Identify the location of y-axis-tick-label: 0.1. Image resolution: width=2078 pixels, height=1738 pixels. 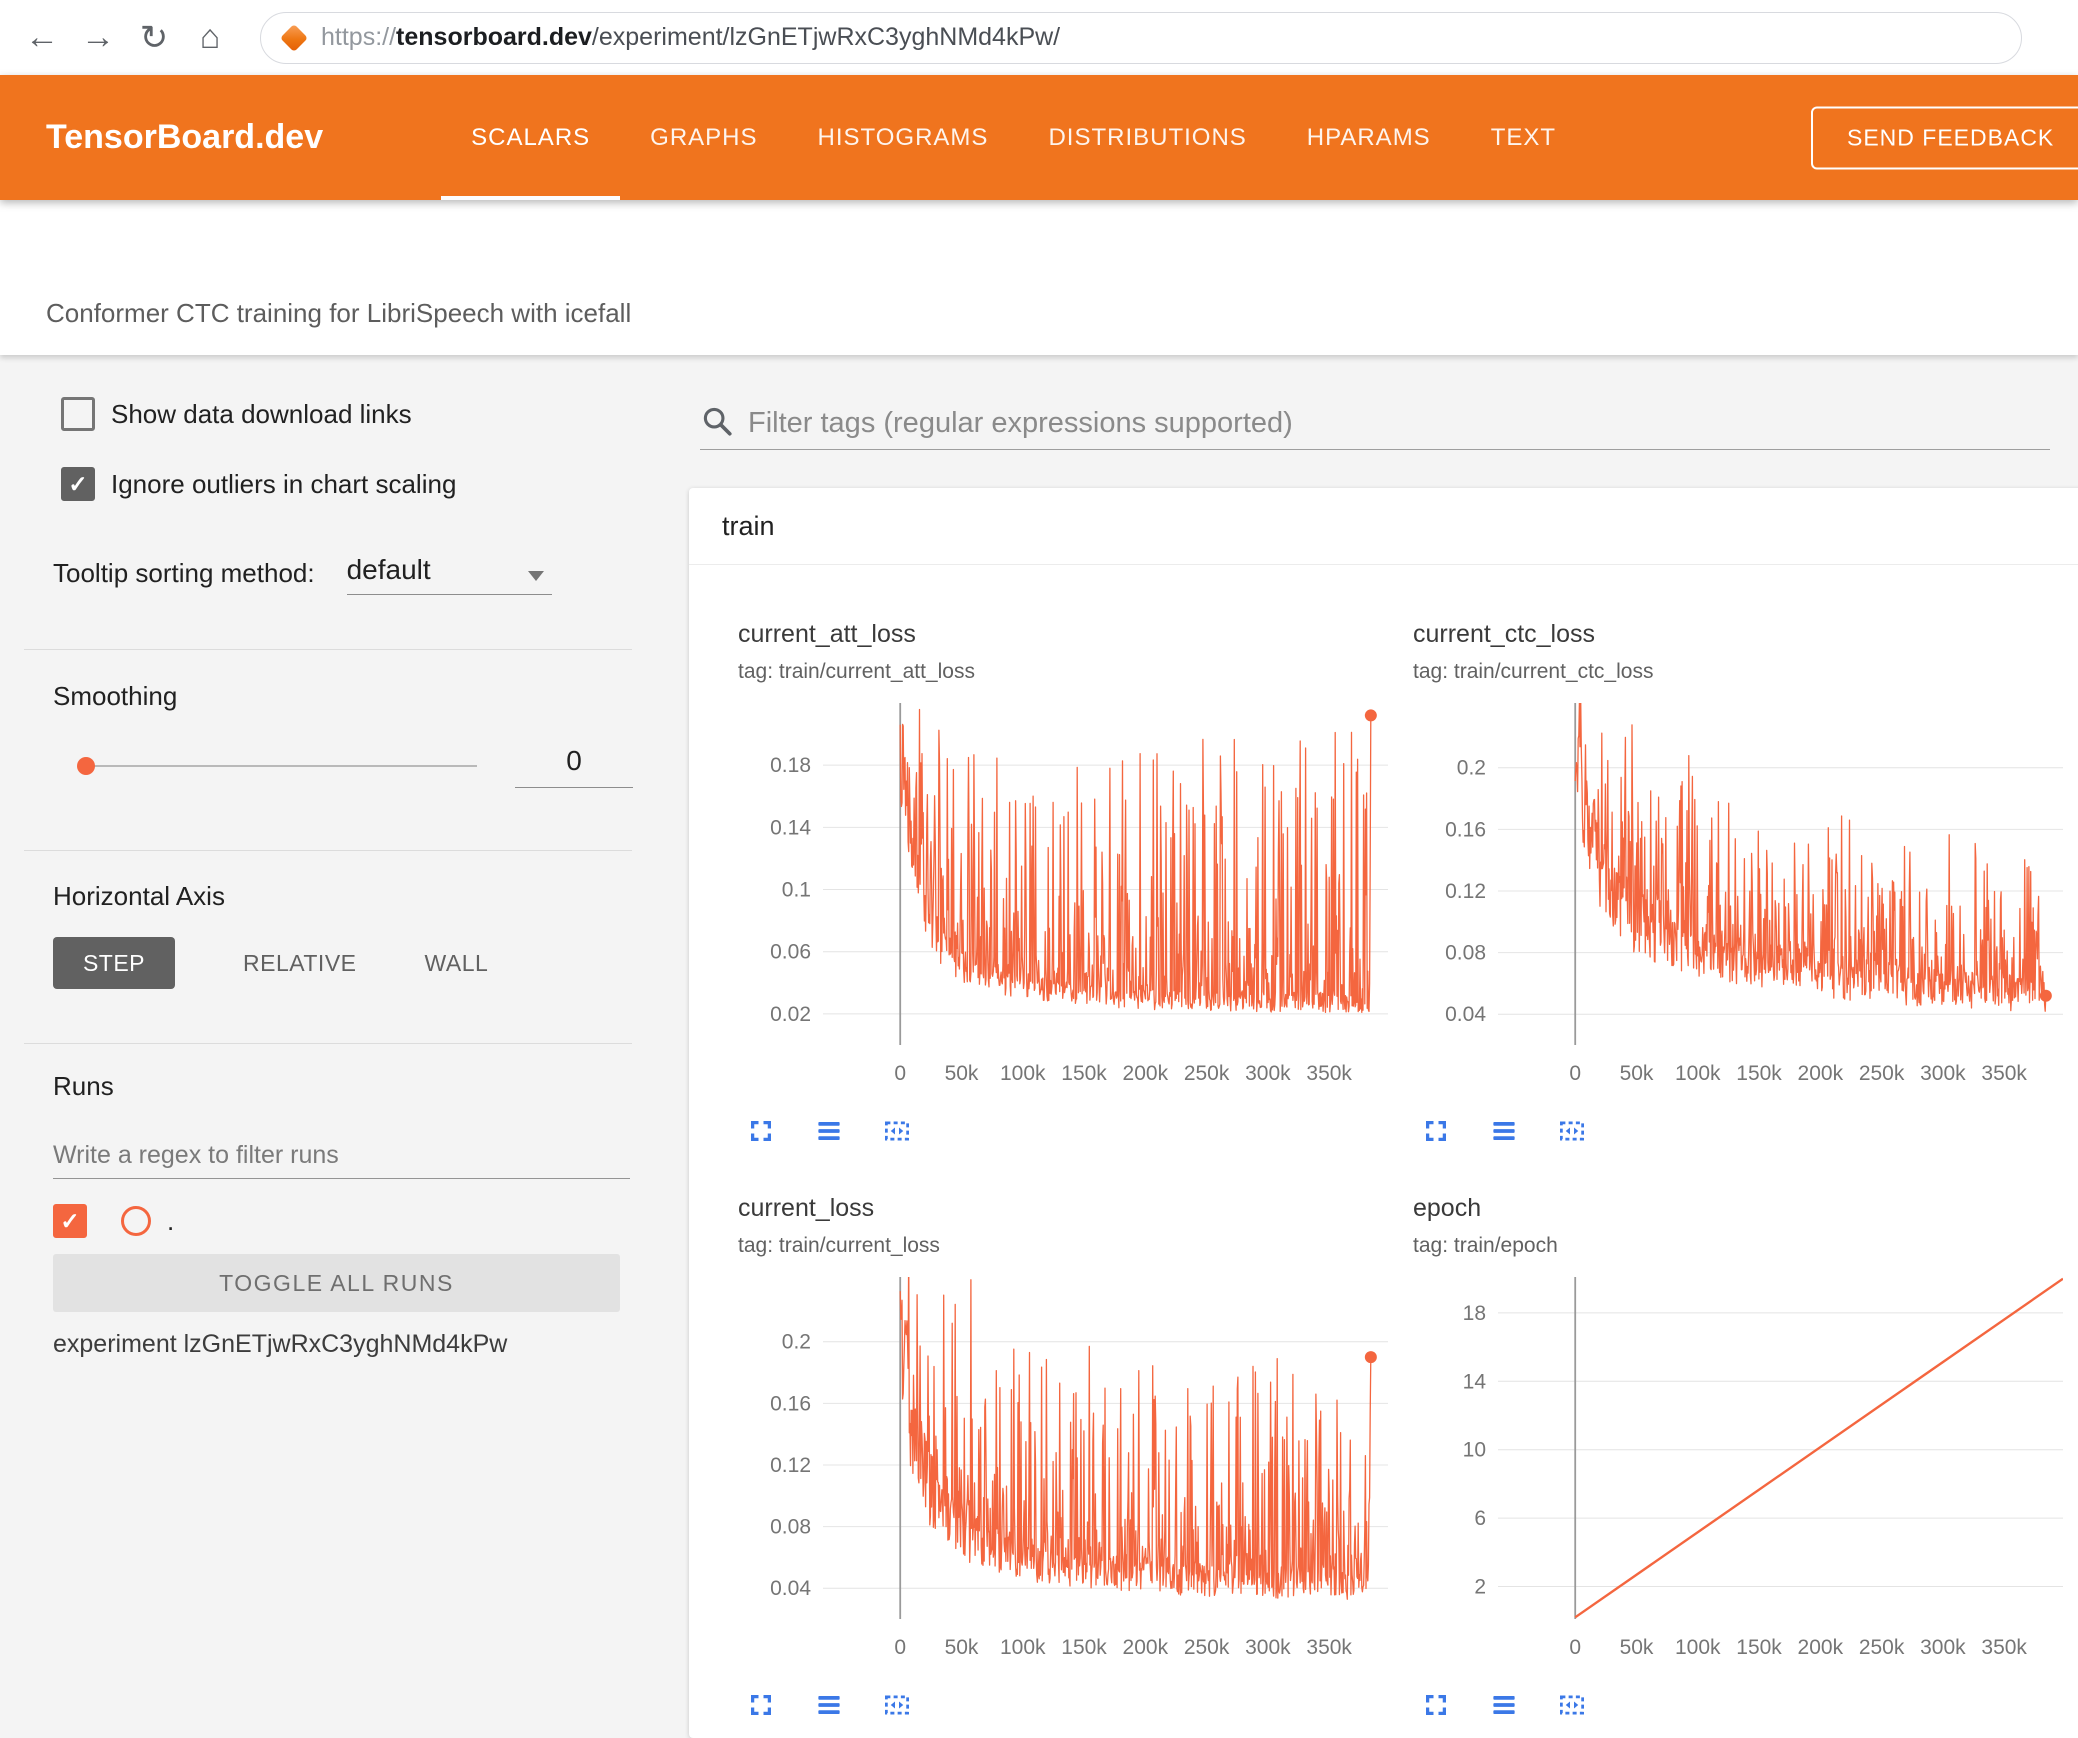
(796, 890).